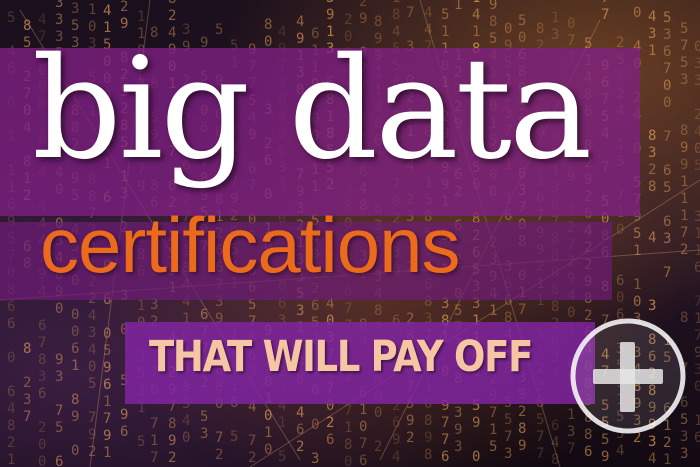 This screenshot has height=467, width=700. What do you see at coordinates (341, 357) in the screenshot?
I see `tagline: THAT WILL PAY OFF` at bounding box center [341, 357].